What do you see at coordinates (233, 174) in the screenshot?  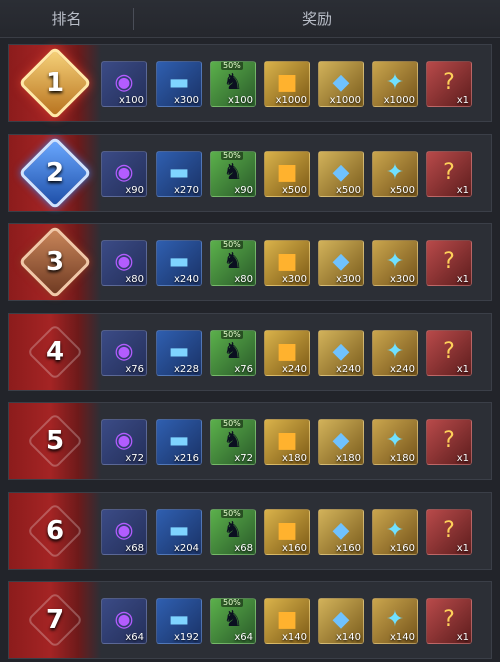 I see `reward-item: ♞ 50% x90` at bounding box center [233, 174].